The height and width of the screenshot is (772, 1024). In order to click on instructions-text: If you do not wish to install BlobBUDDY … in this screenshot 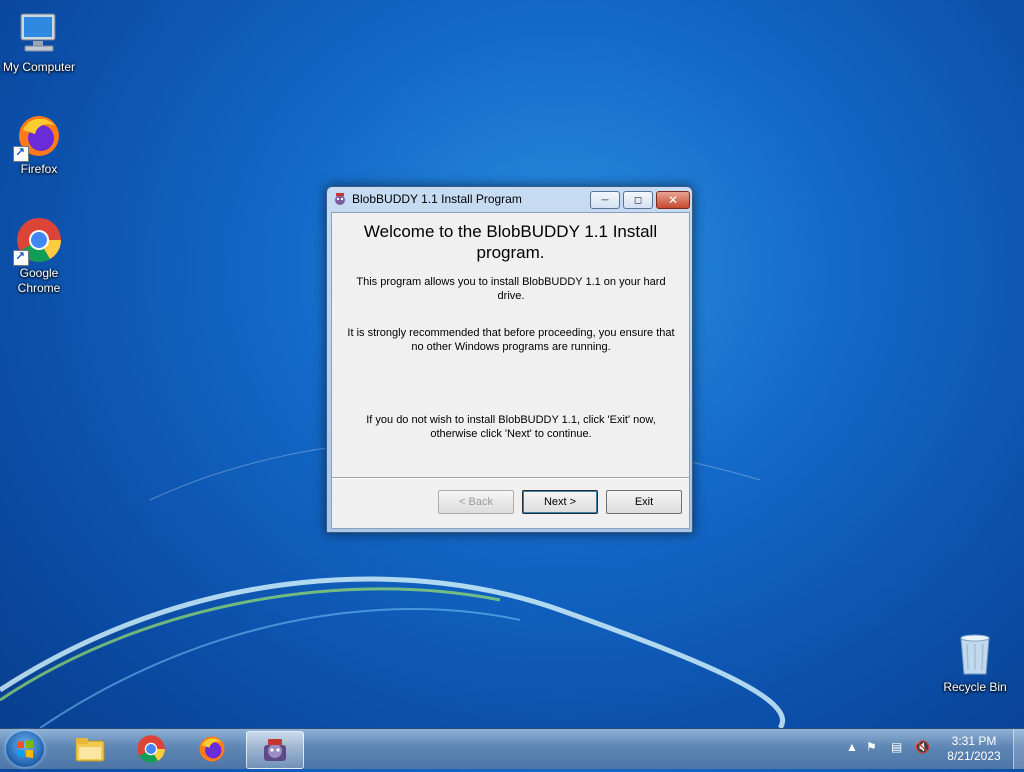, I will do `click(511, 427)`.